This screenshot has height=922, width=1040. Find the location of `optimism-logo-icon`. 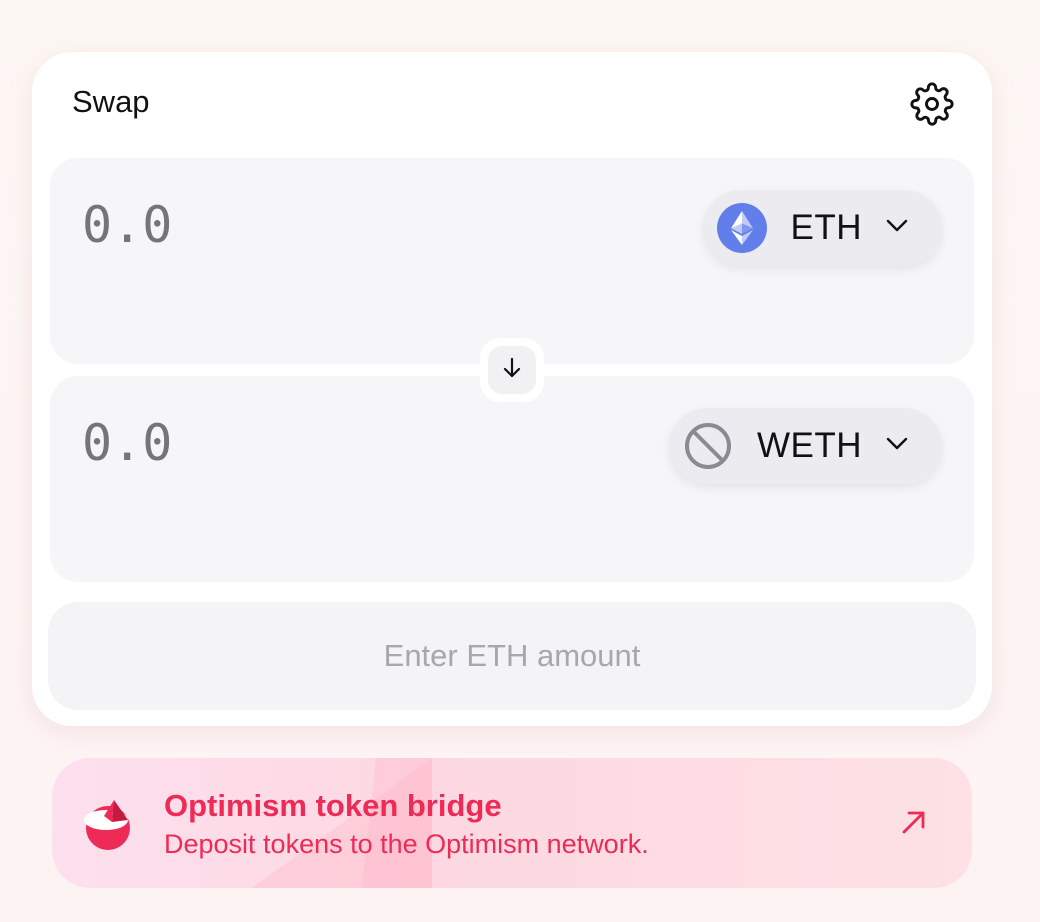

optimism-logo-icon is located at coordinates (108, 824).